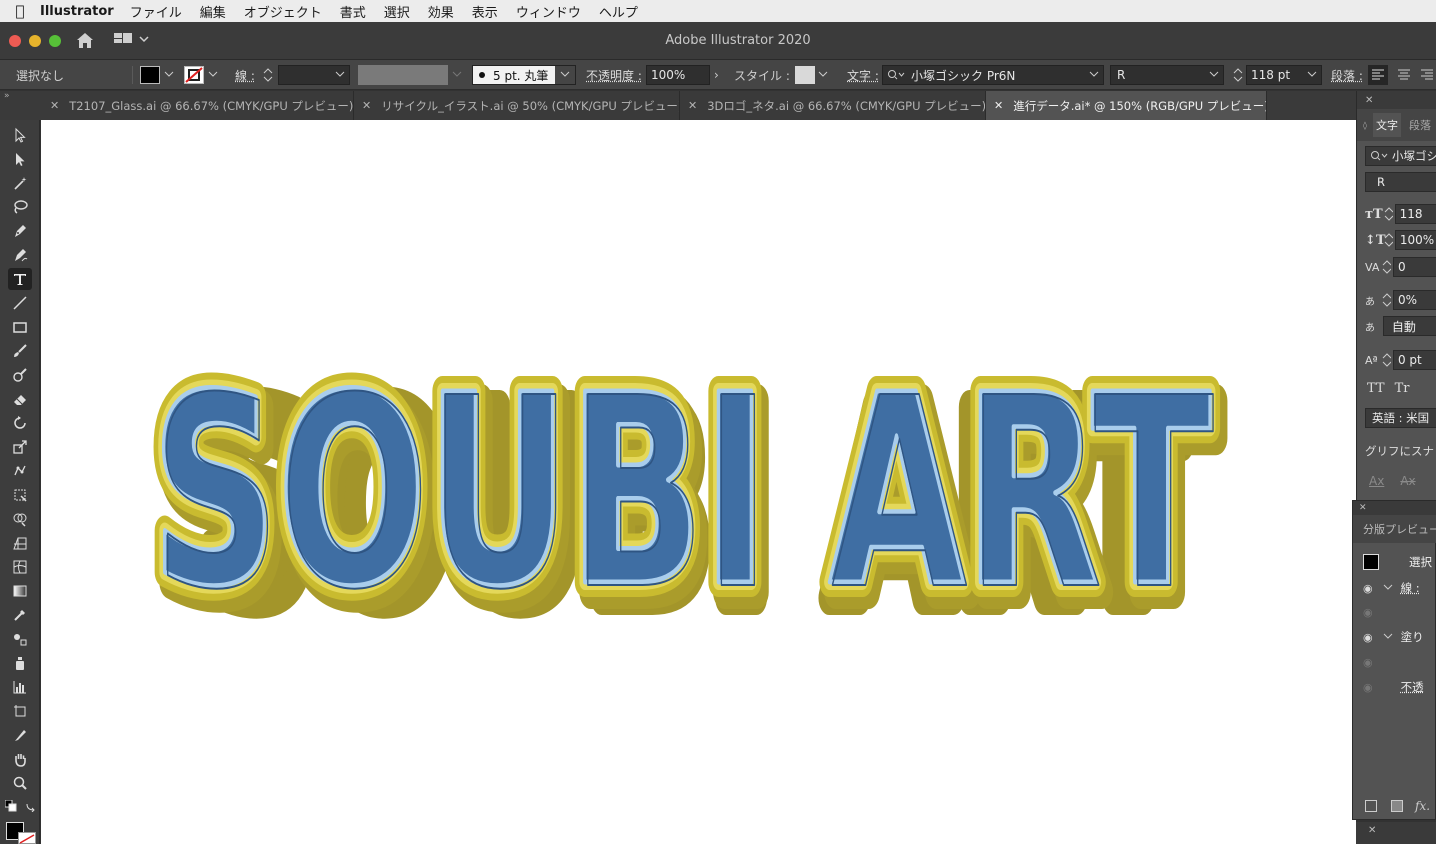 The height and width of the screenshot is (844, 1436). What do you see at coordinates (194, 75) in the screenshot?
I see `stroke-swatch` at bounding box center [194, 75].